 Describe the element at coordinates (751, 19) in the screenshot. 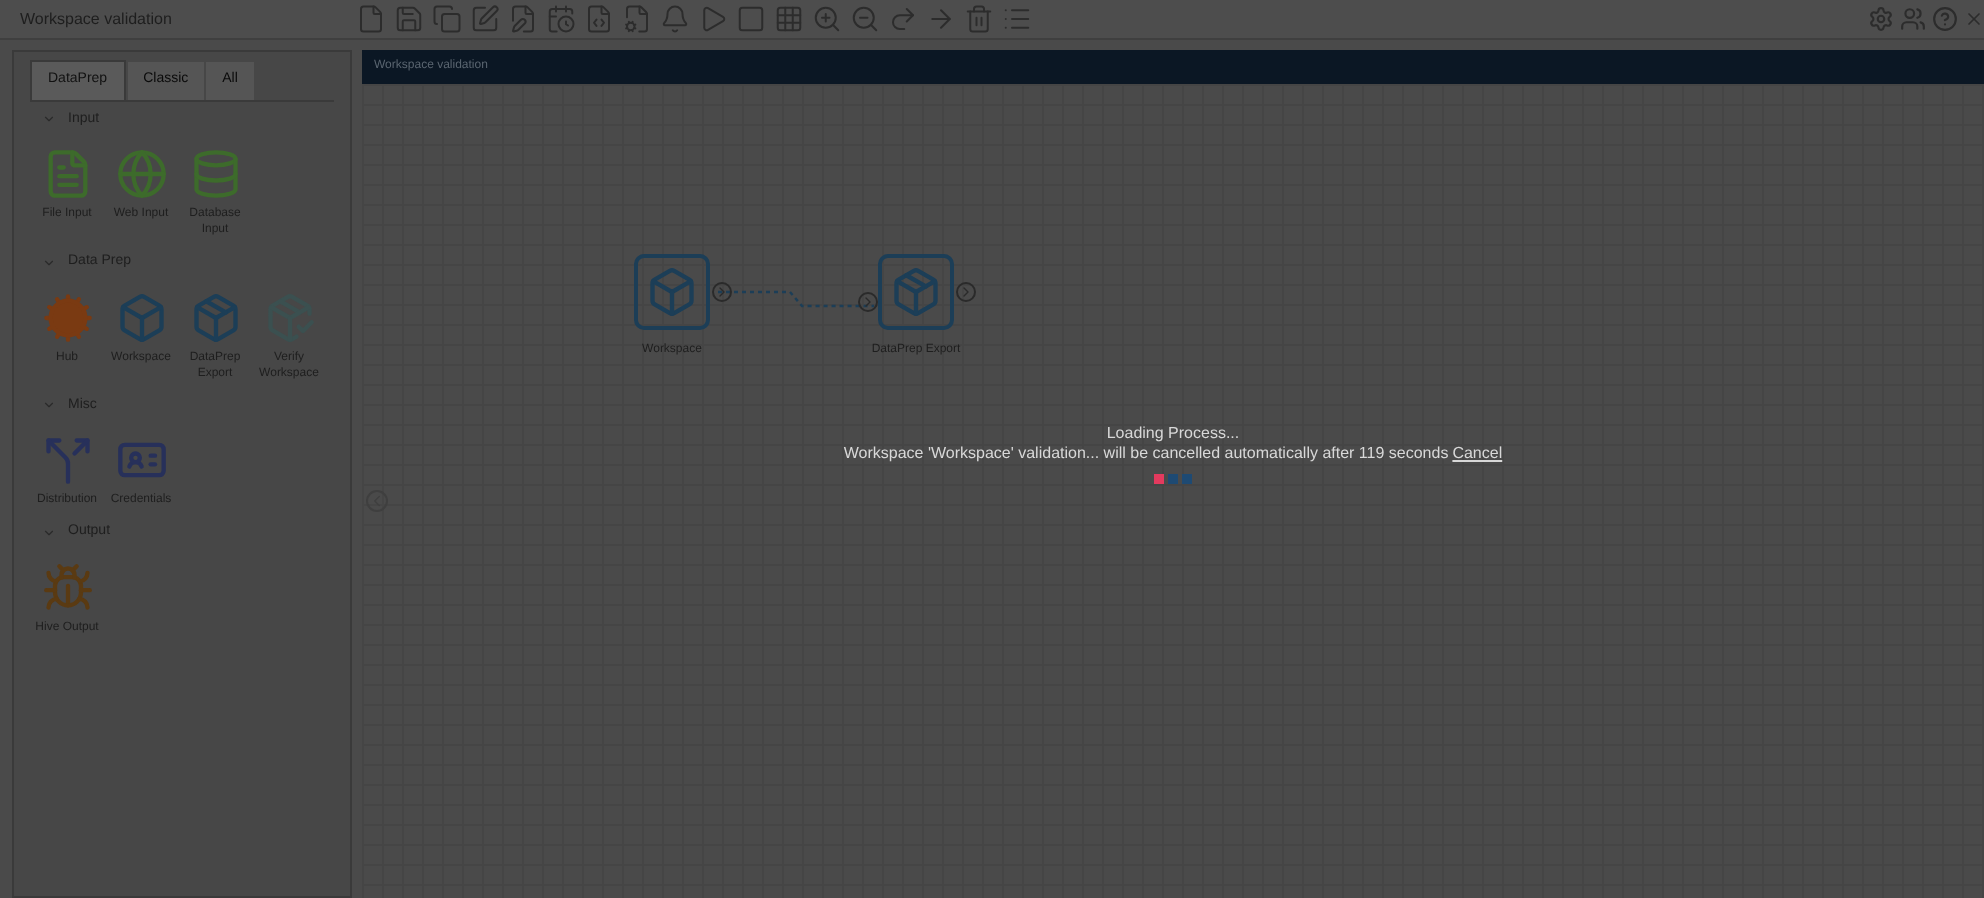

I see `stop-icon` at that location.